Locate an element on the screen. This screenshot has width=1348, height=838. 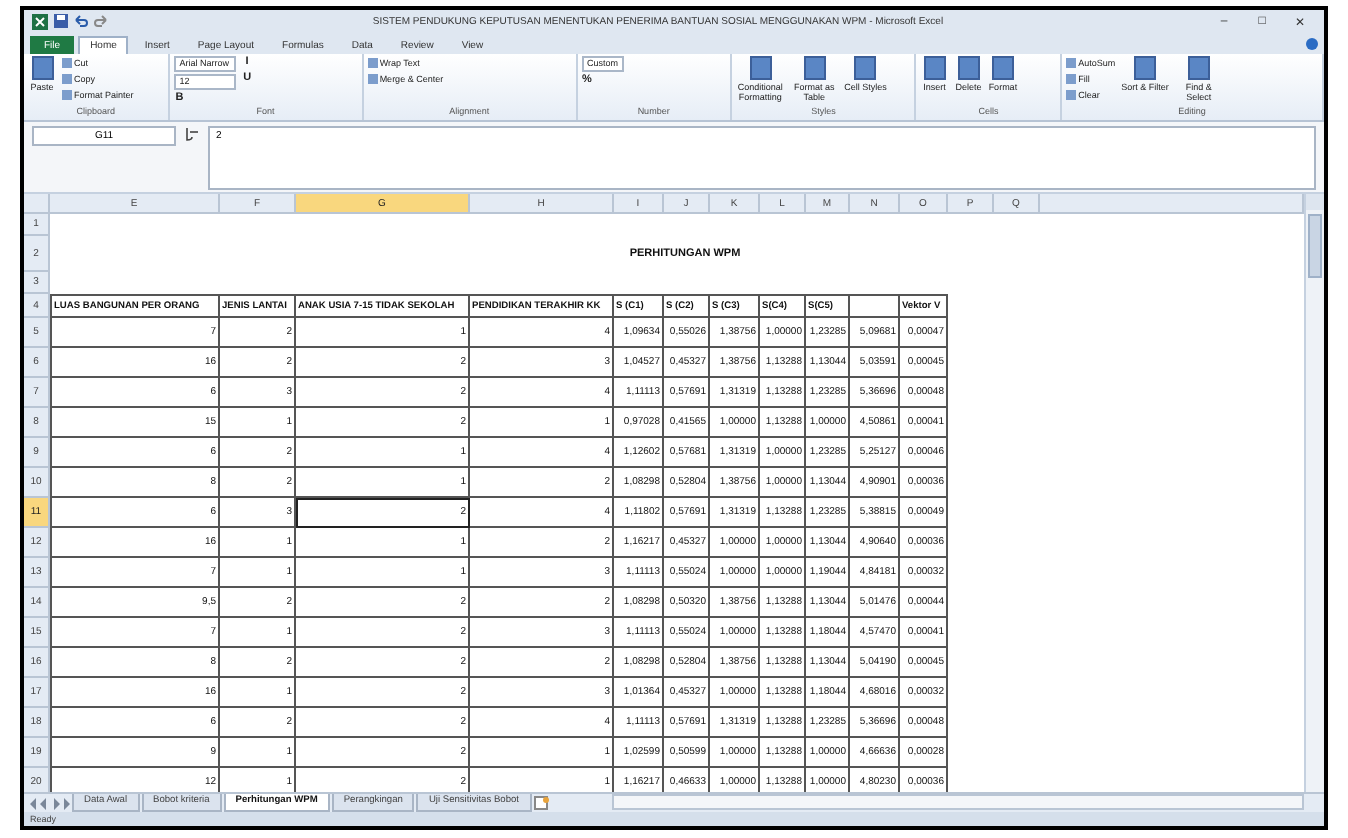
horizontal-scrollbar is located at coordinates (957, 802).